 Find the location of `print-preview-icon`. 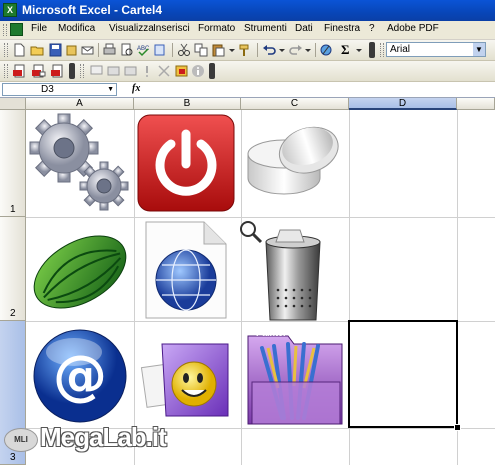

print-preview-icon is located at coordinates (126, 50).